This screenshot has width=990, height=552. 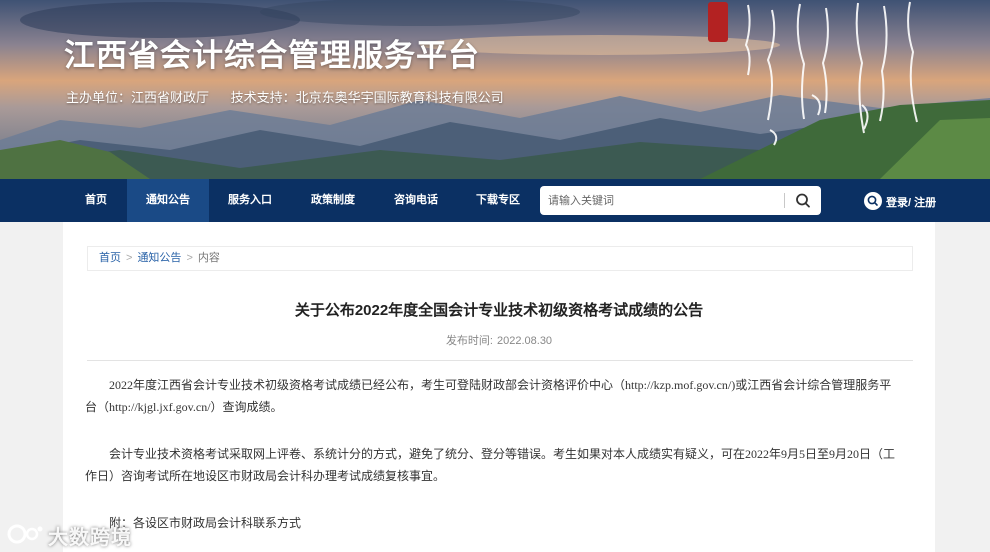 What do you see at coordinates (25, 534) in the screenshot?
I see `watermark-logo-icon` at bounding box center [25, 534].